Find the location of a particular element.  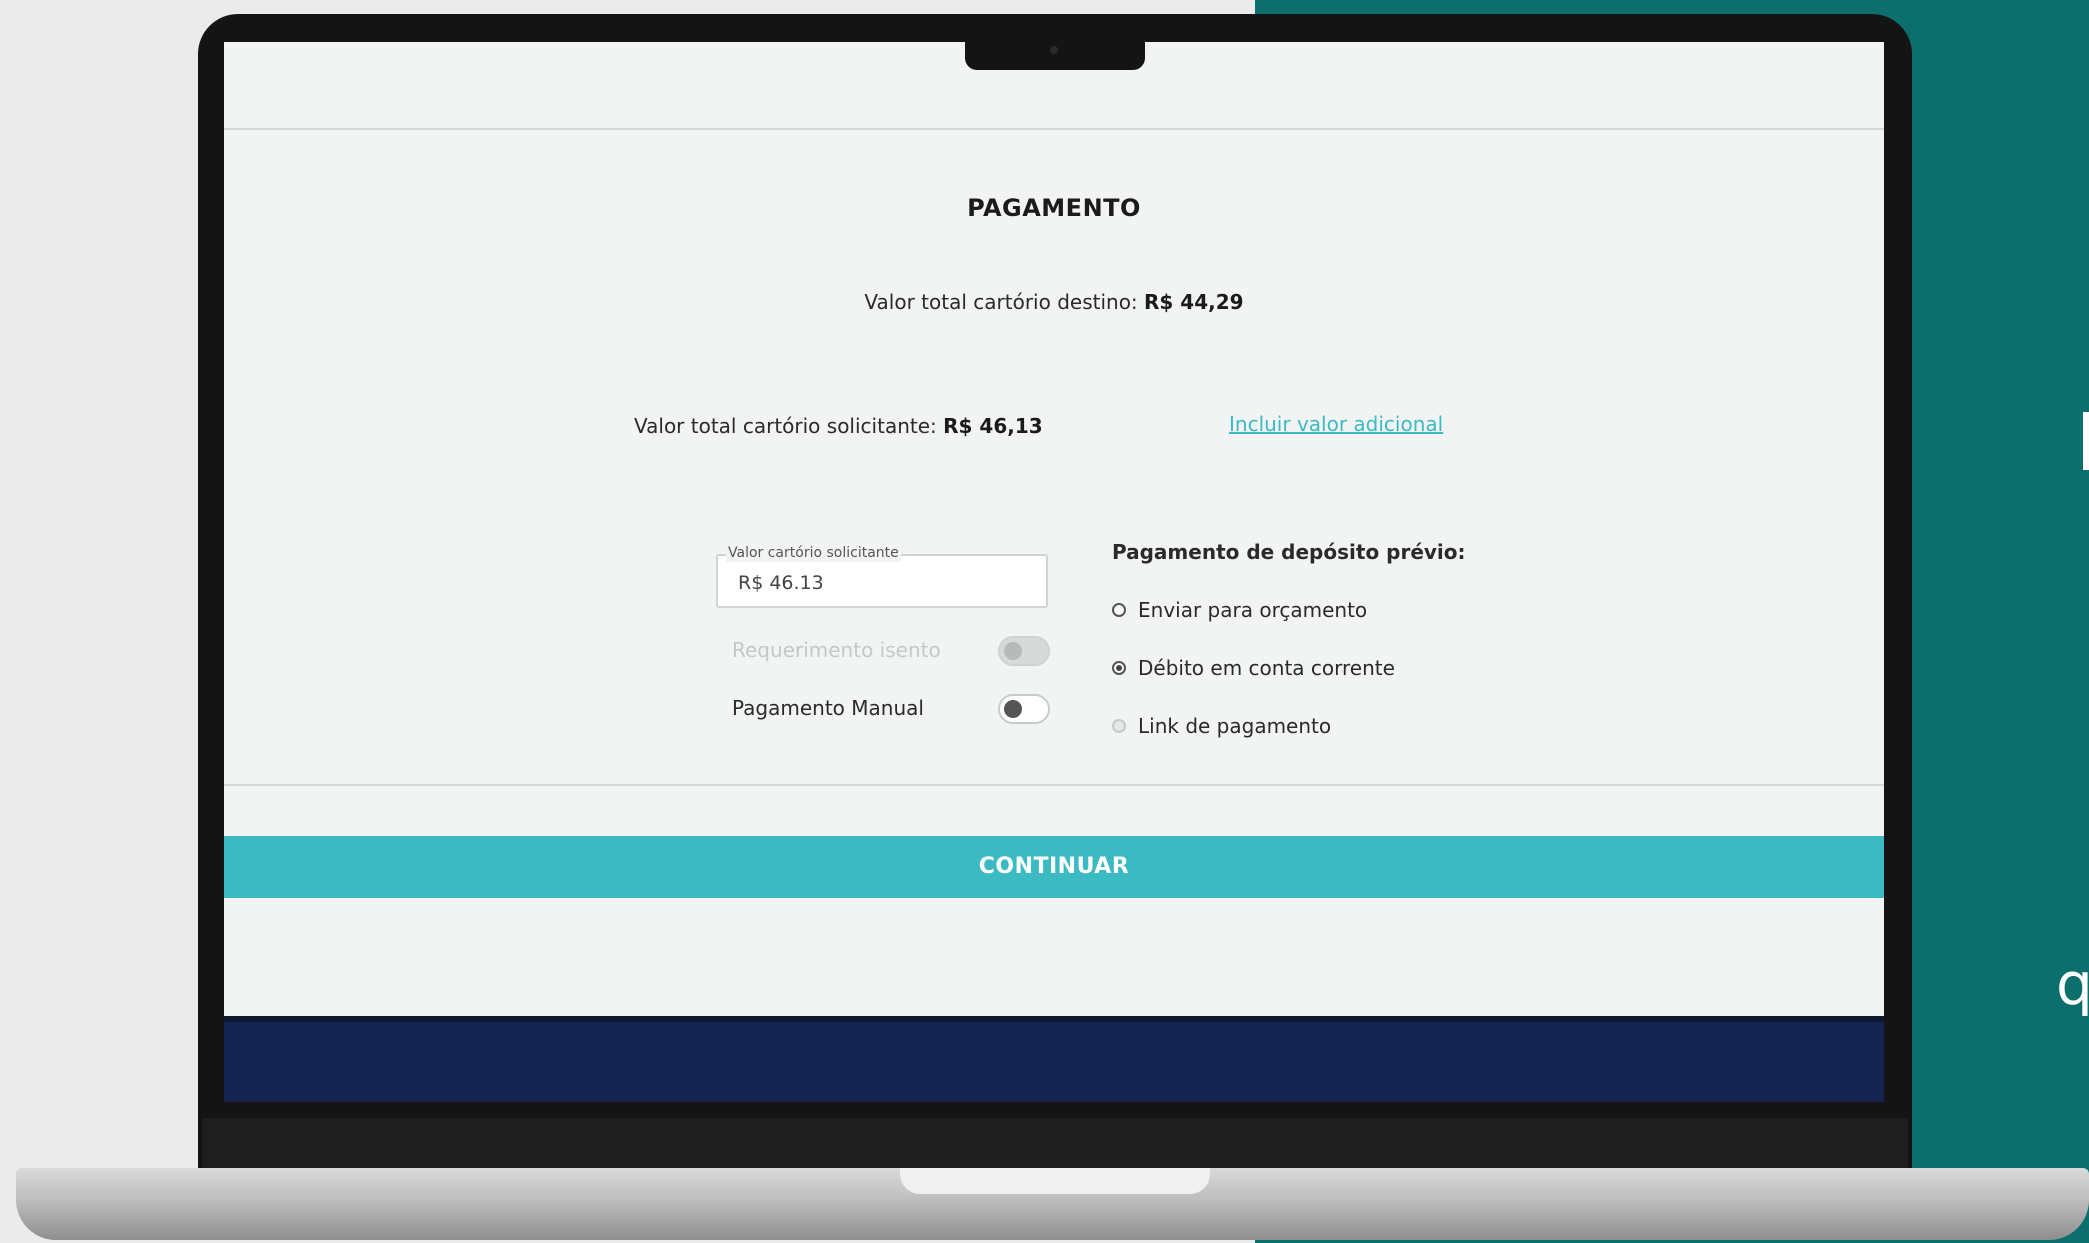

continue-button: CONTINUAR is located at coordinates (1054, 867).